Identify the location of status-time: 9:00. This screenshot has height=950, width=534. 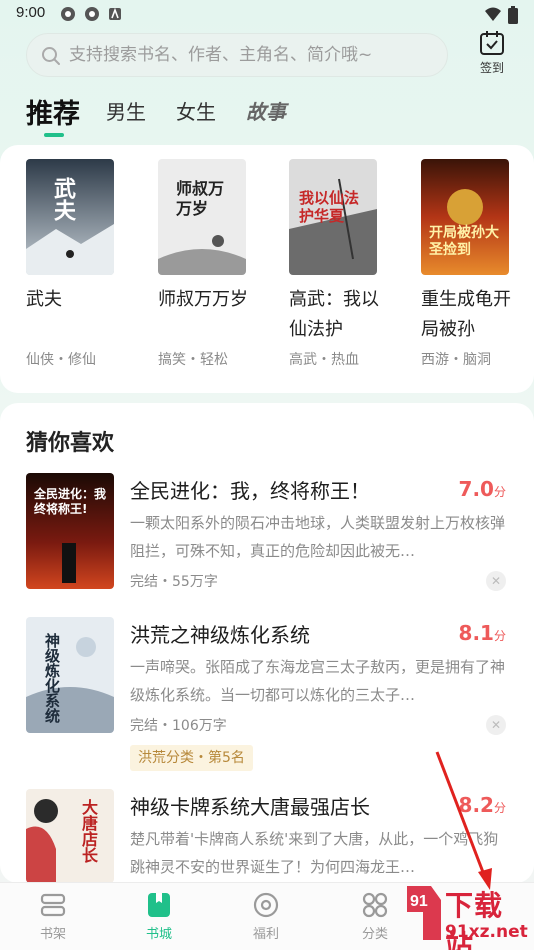
(31, 12).